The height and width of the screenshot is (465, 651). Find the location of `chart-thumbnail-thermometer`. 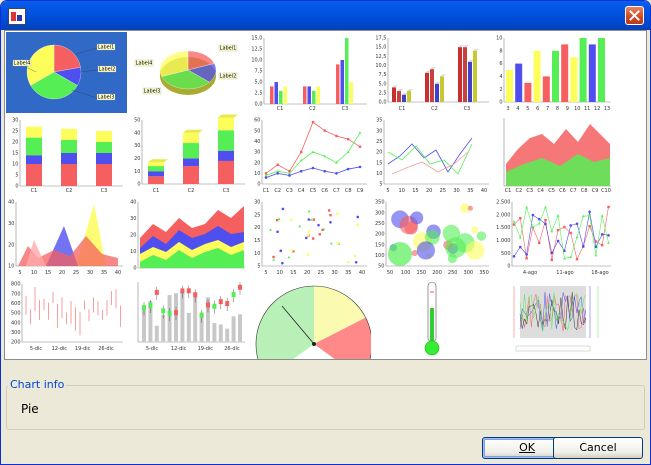

chart-thumbnail-thermometer is located at coordinates (432, 318).